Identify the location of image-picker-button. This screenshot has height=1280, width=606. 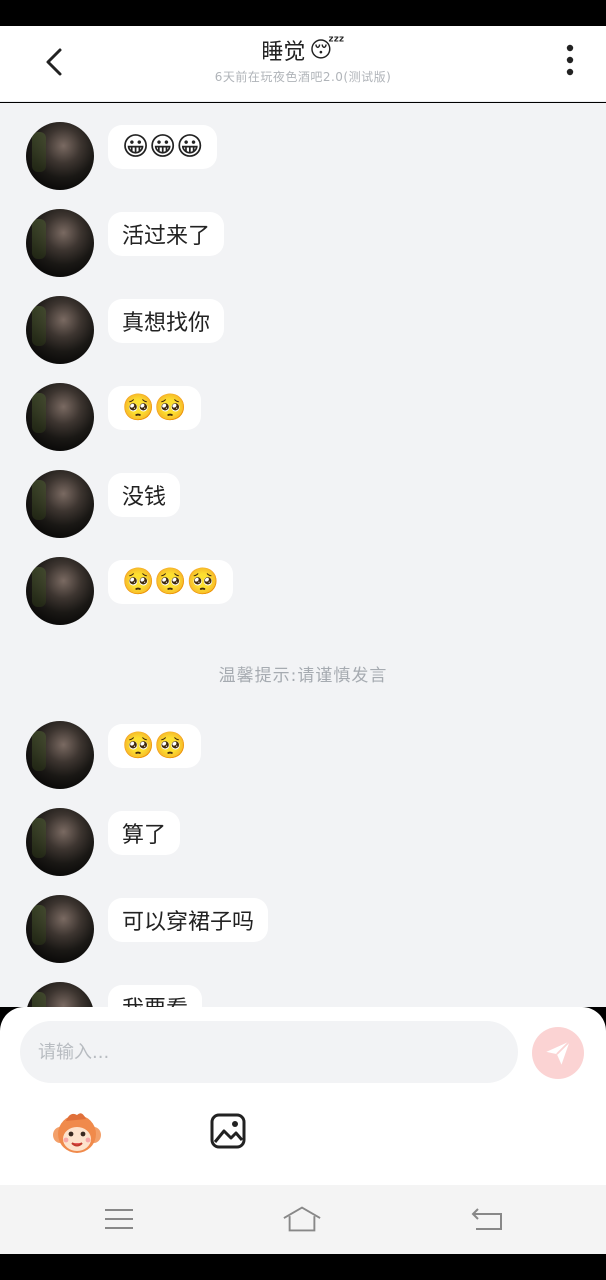
(228, 1131).